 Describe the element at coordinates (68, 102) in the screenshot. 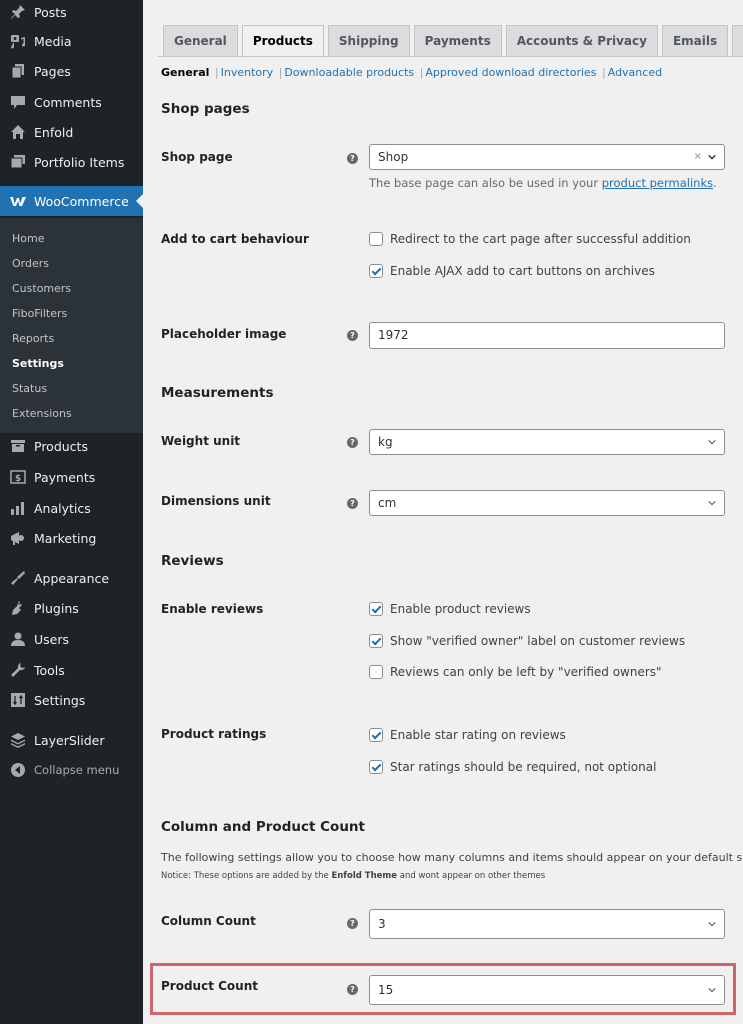

I see `sidebar-item-label: Comments` at that location.